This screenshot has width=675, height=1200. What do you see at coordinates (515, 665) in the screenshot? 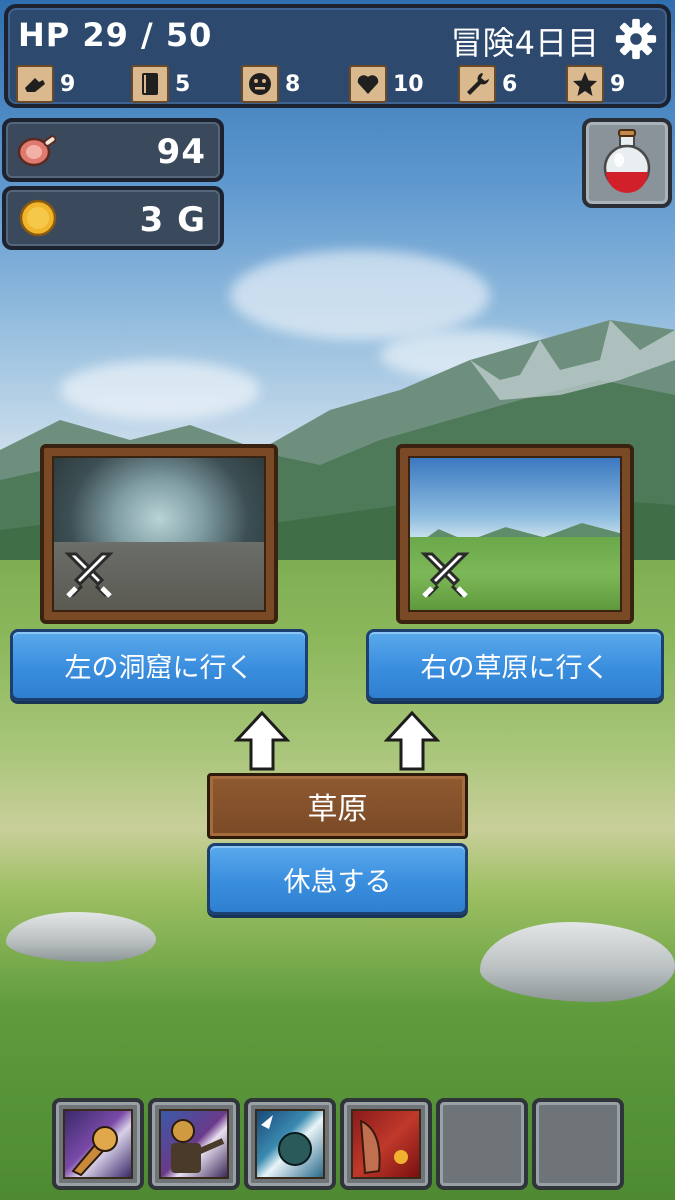
I see `go-right-grassland-button: 右の草原に行く` at bounding box center [515, 665].